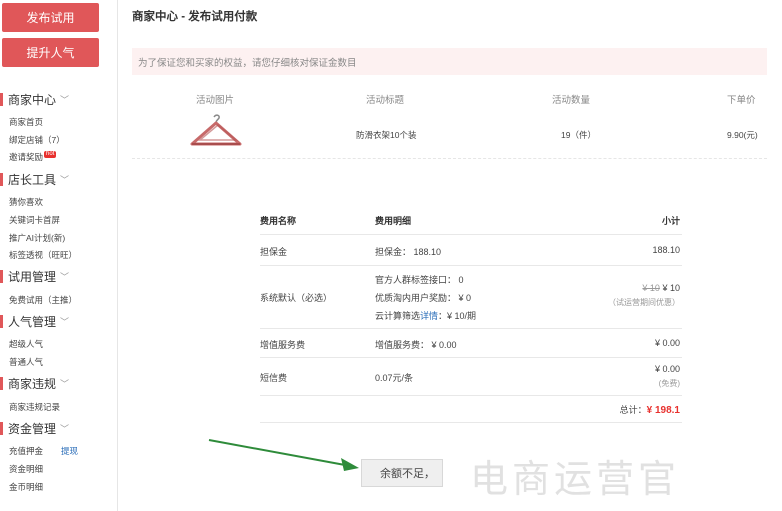 The height and width of the screenshot is (511, 782). What do you see at coordinates (43, 300) in the screenshot?
I see `sidebar-item-free-trial: 免费试用（主推）` at bounding box center [43, 300].